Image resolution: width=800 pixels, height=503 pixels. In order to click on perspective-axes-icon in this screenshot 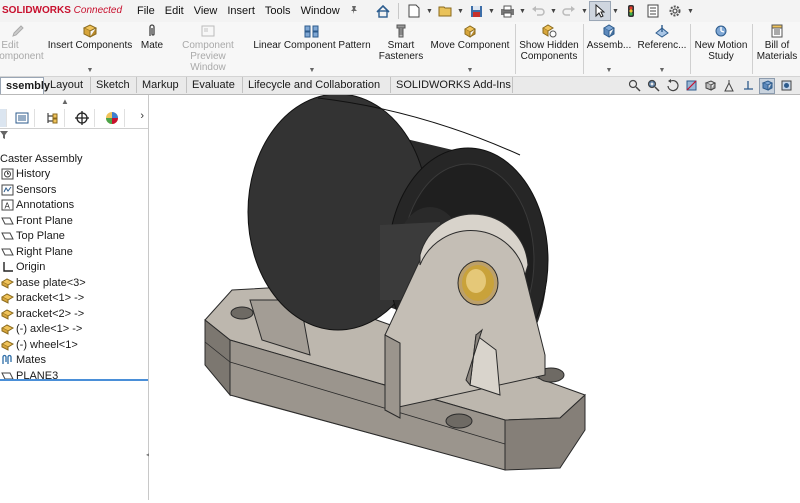, I will do `click(748, 86)`.